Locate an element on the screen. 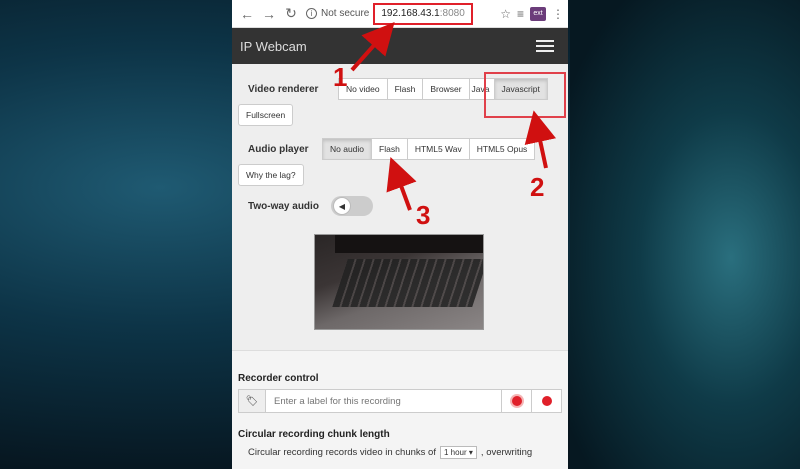 Image resolution: width=800 pixels, height=469 pixels. two-way-audio-label: Two-way audio is located at coordinates (283, 206).